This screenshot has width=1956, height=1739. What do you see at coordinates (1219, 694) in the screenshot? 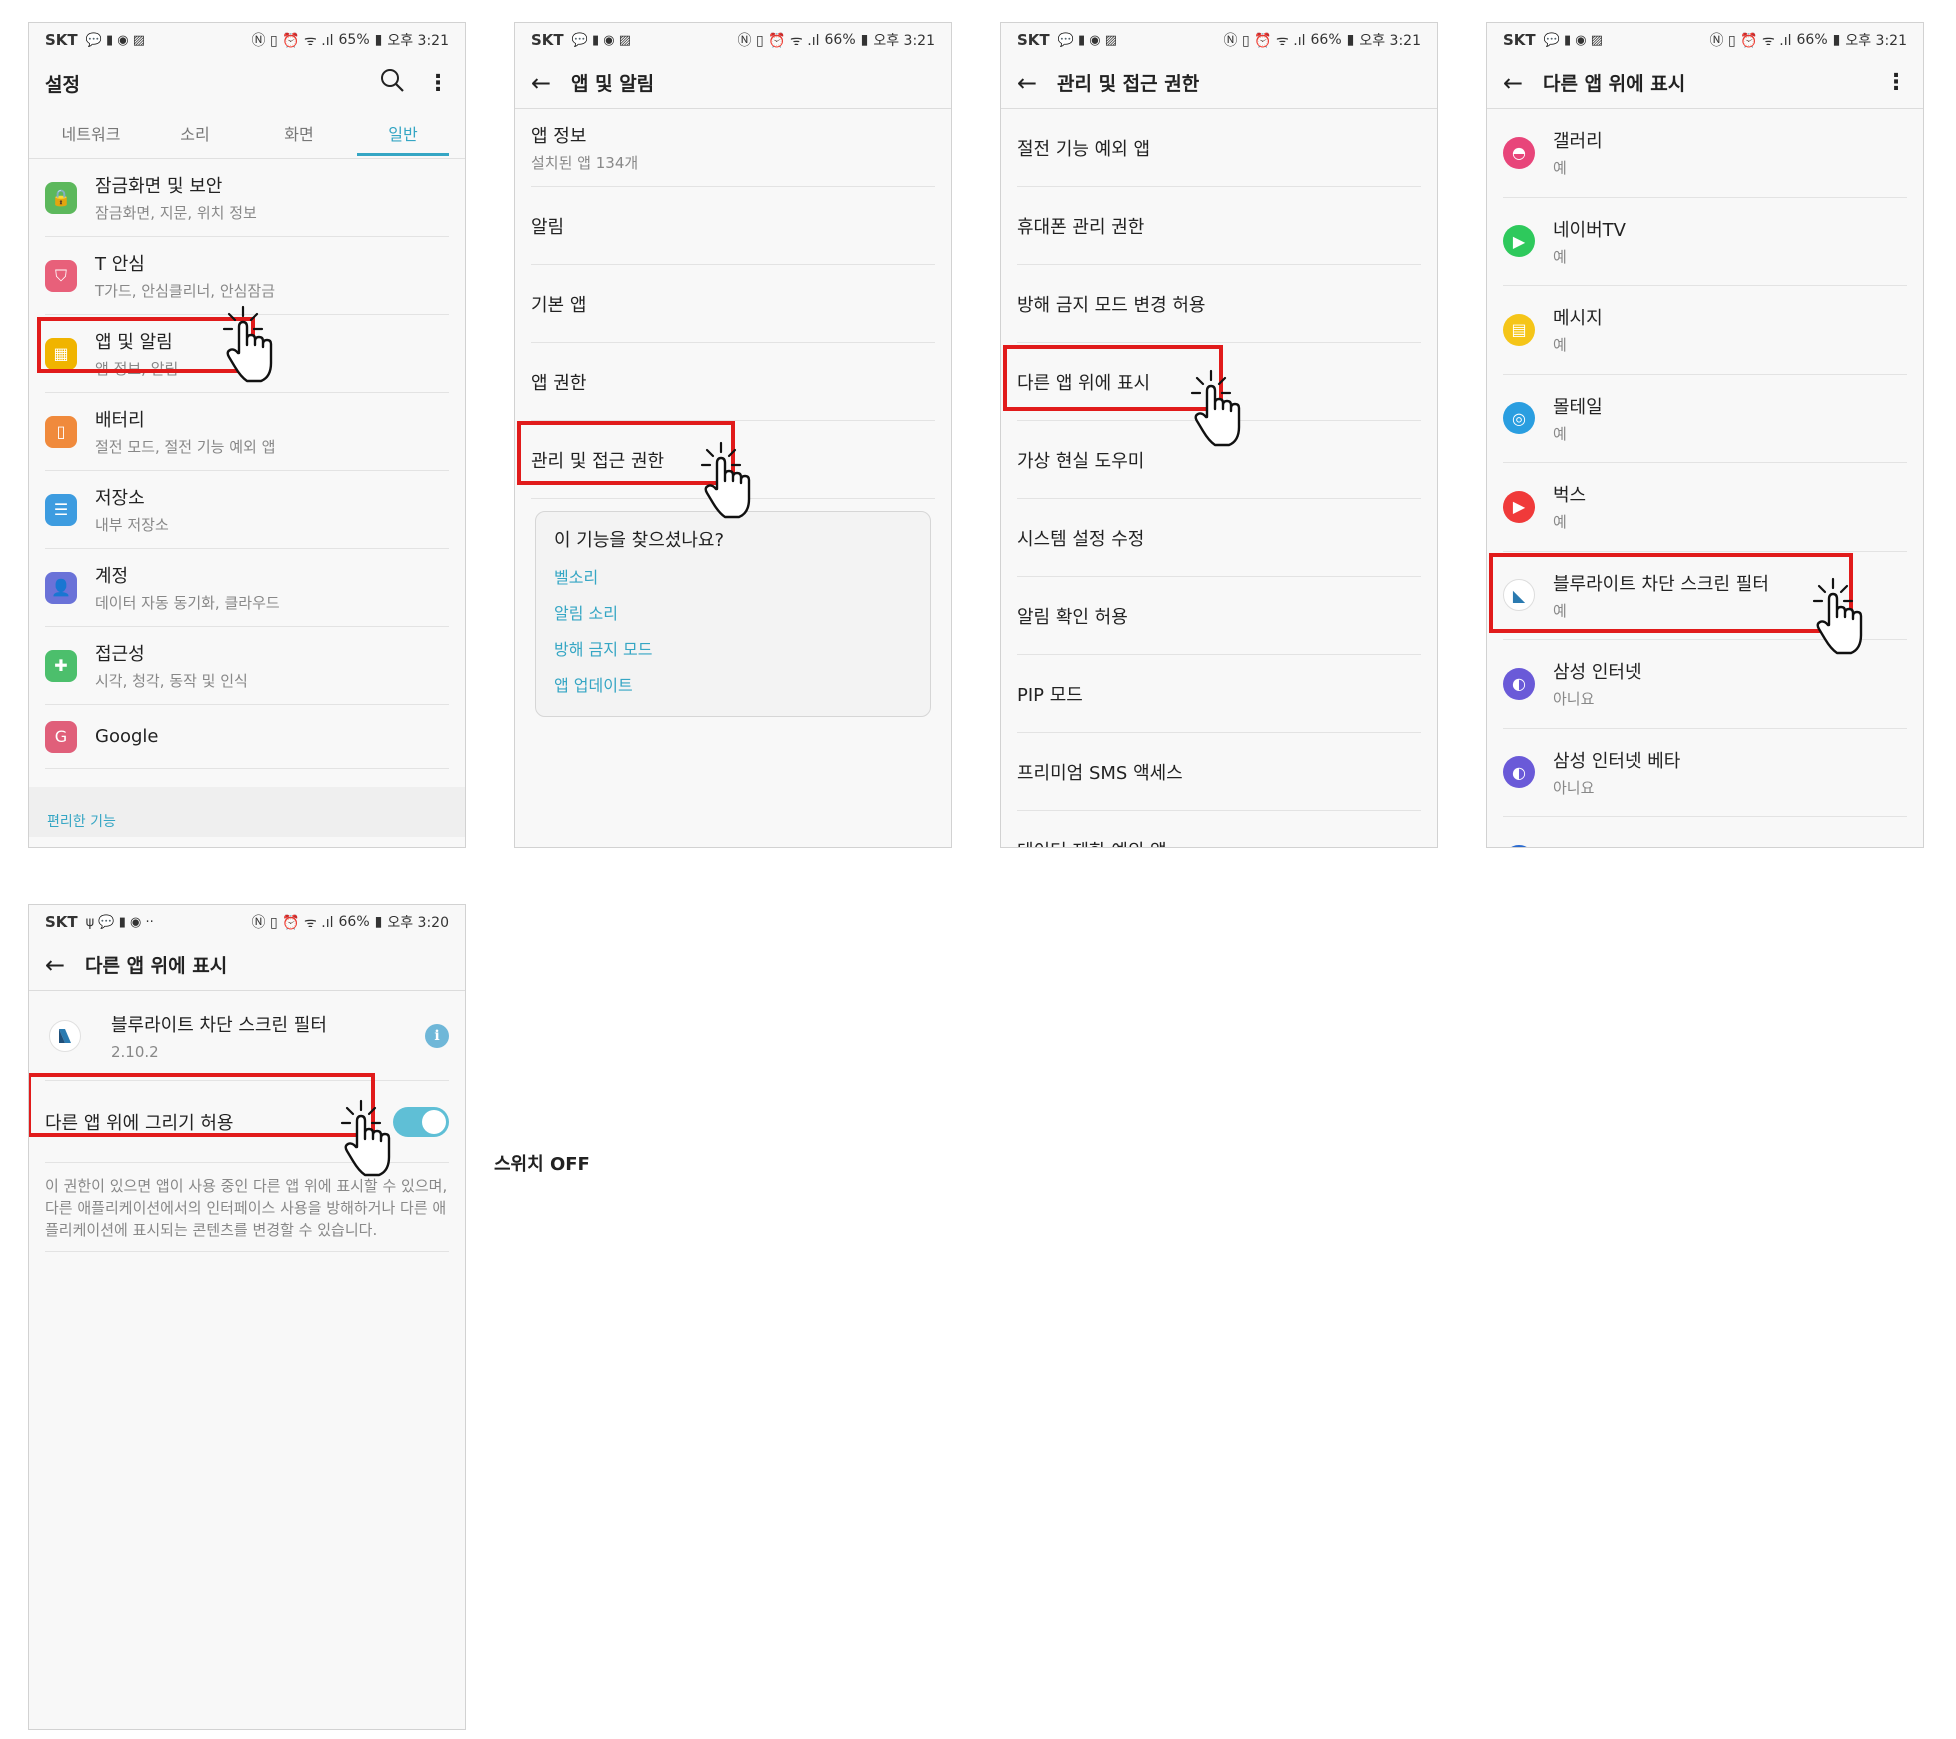
I see `access-item: PIP 모드` at bounding box center [1219, 694].